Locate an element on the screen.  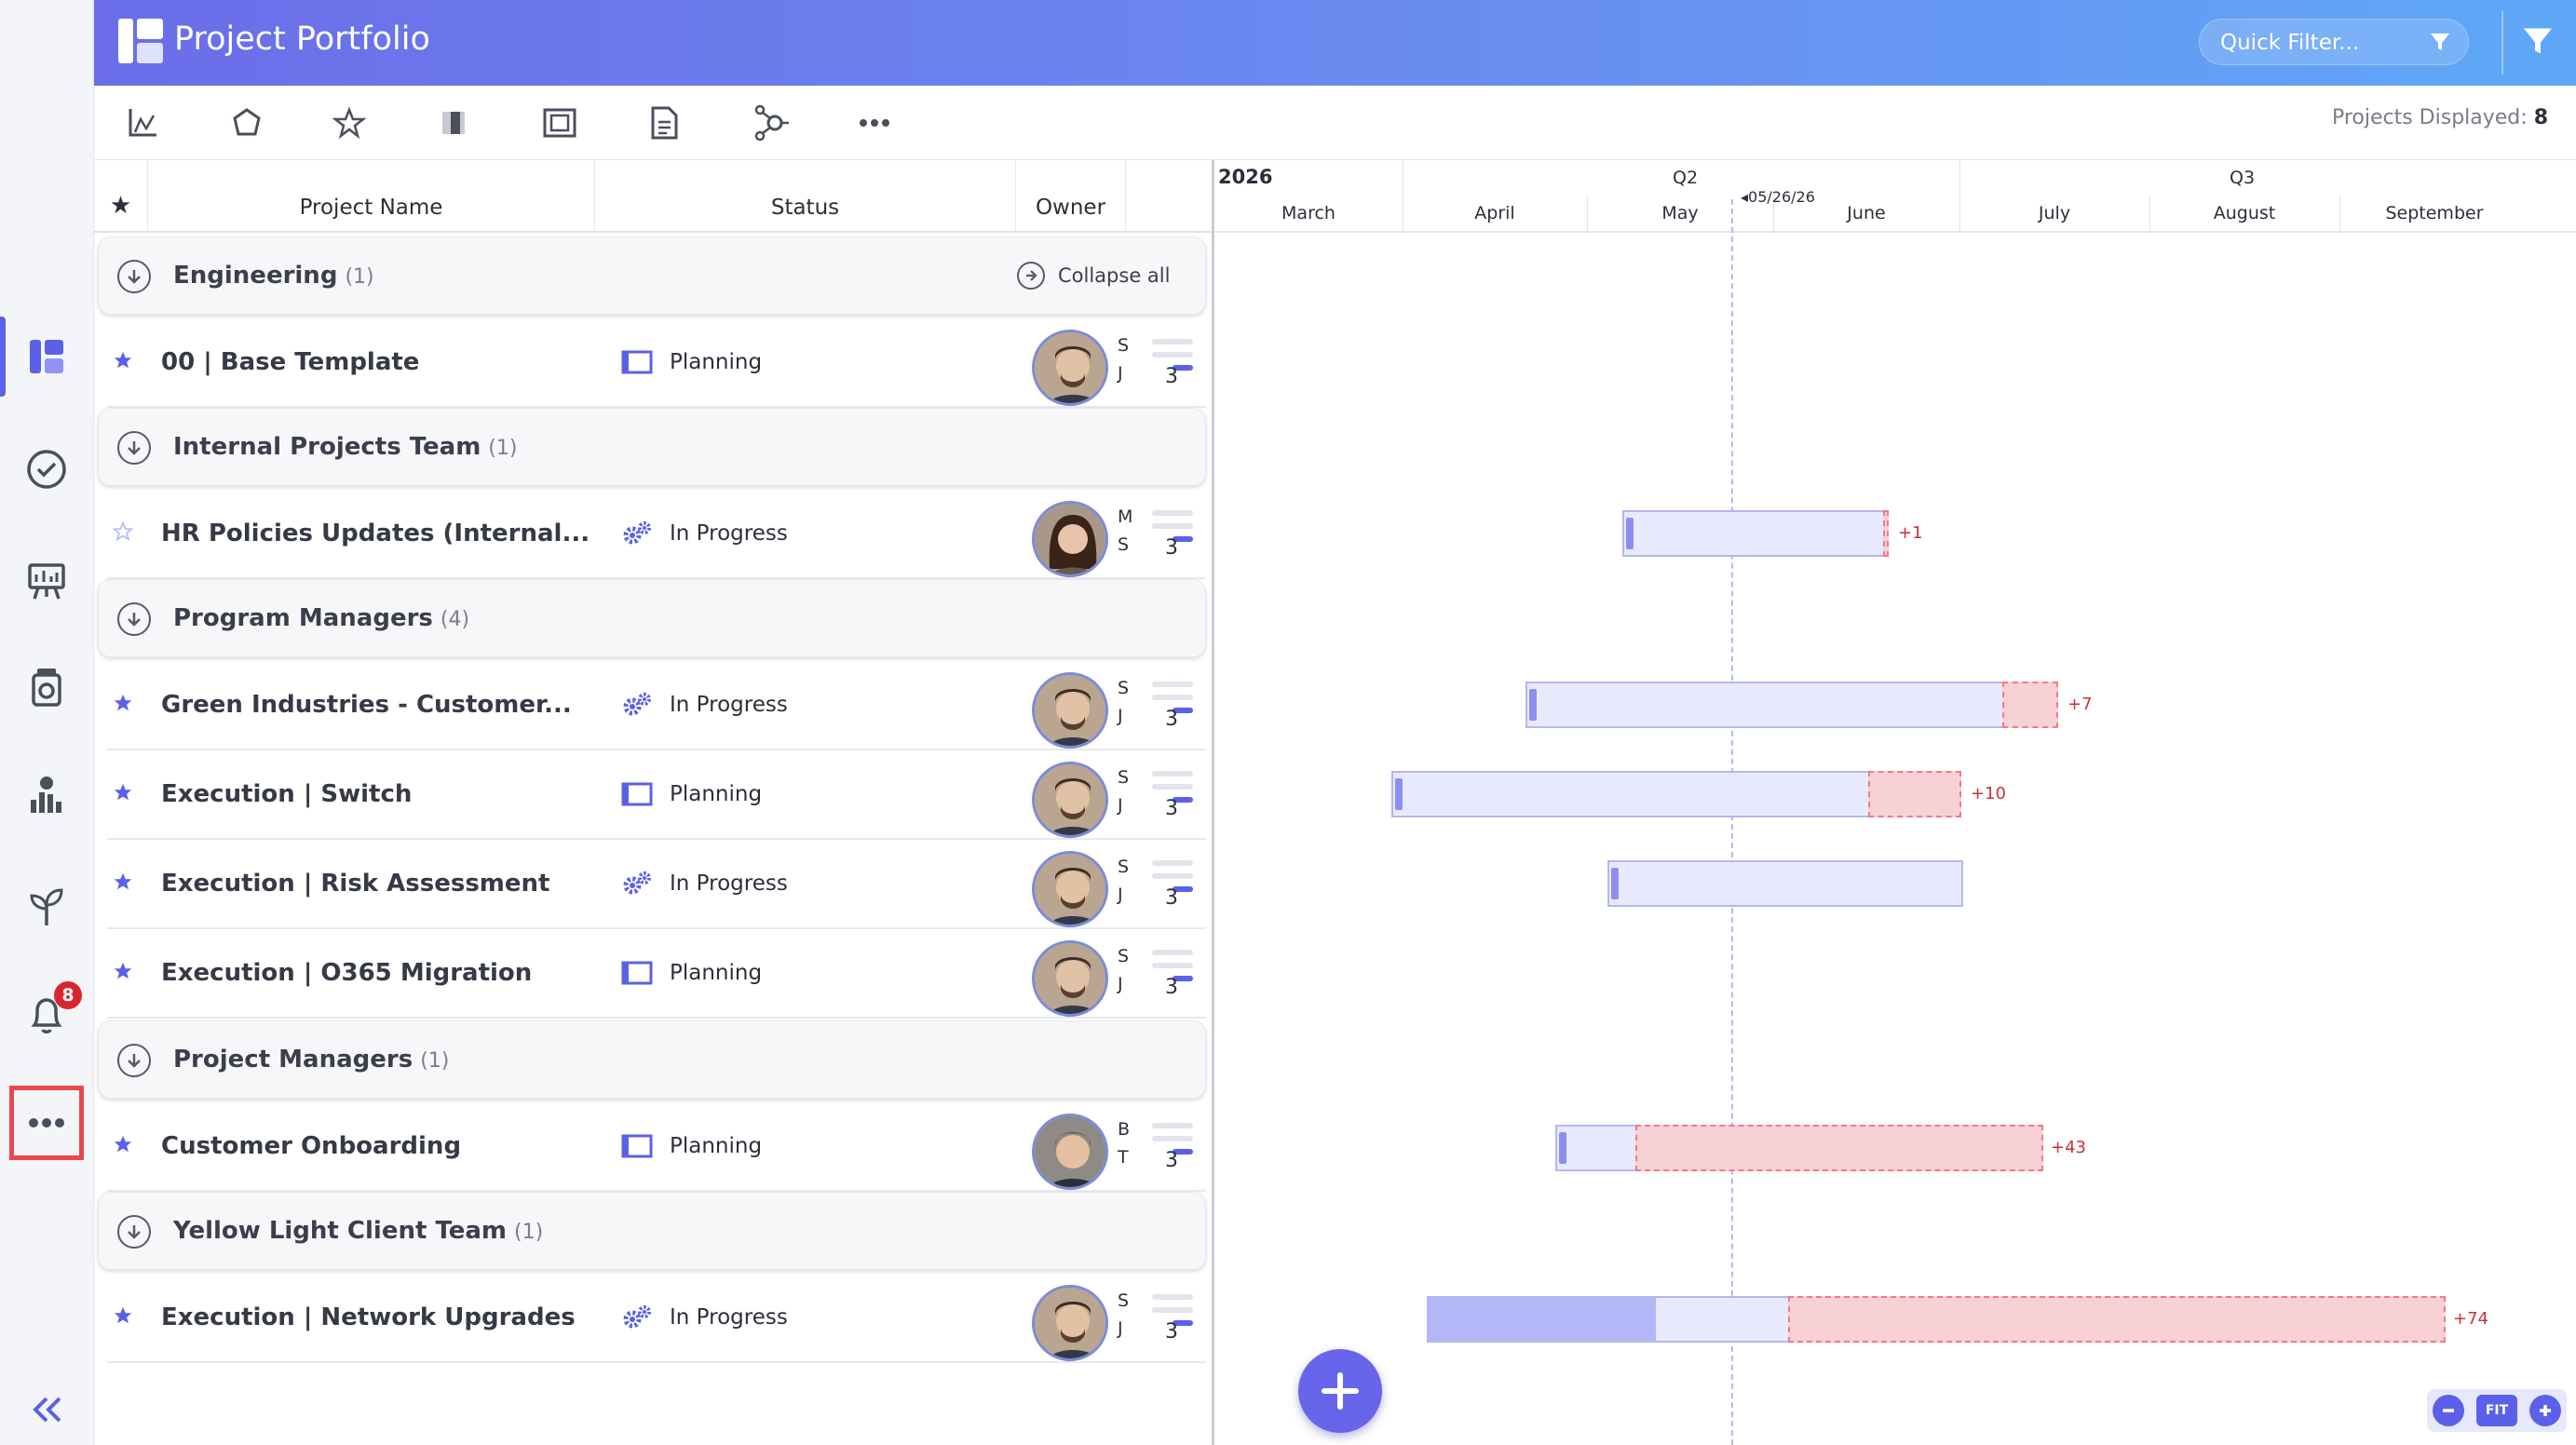
favorite-star-outline-icon is located at coordinates (123, 533).